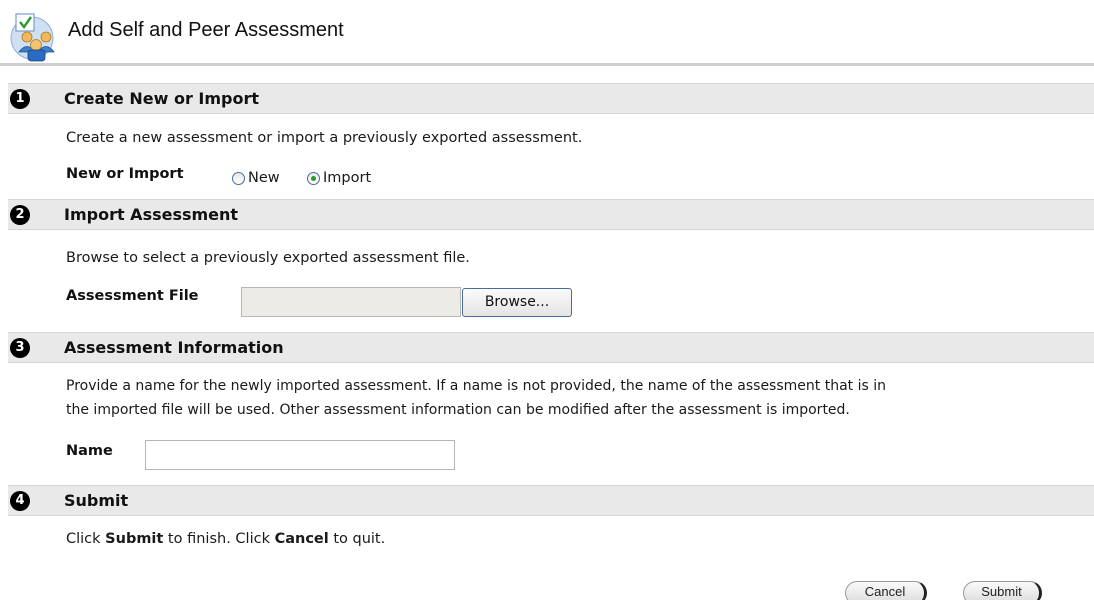 This screenshot has height=600, width=1094. I want to click on radio-new-button, so click(238, 178).